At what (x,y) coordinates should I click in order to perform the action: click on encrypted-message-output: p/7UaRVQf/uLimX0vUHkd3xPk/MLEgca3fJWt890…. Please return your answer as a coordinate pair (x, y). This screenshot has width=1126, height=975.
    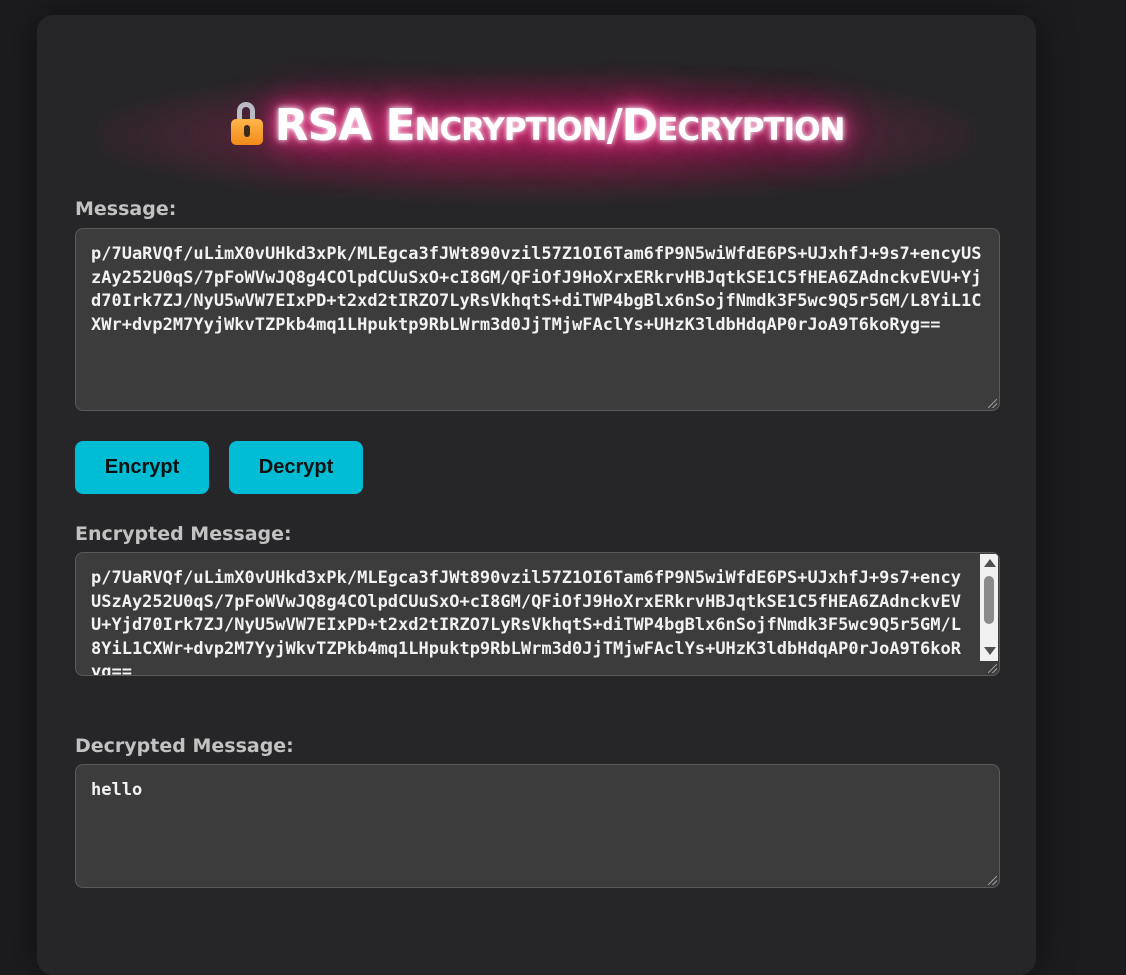
    Looking at the image, I should click on (537, 614).